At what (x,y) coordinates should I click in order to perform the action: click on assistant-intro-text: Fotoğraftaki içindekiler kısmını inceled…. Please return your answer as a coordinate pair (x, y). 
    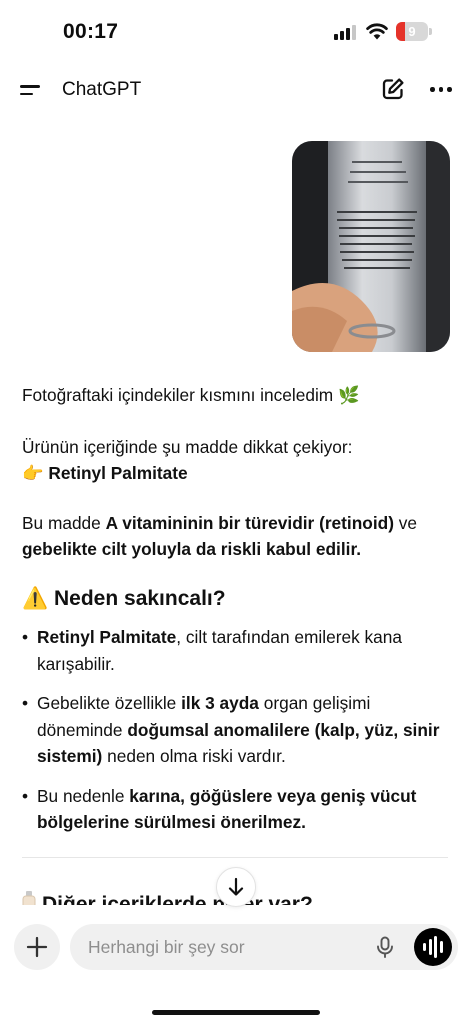
    Looking at the image, I should click on (191, 395).